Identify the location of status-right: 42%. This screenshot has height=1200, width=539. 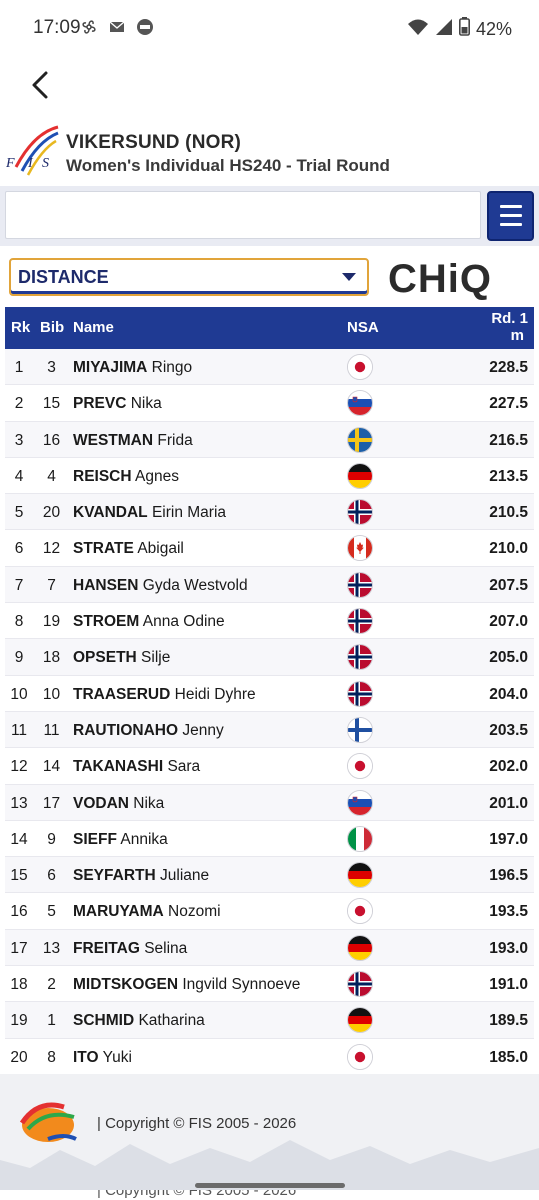
(459, 29).